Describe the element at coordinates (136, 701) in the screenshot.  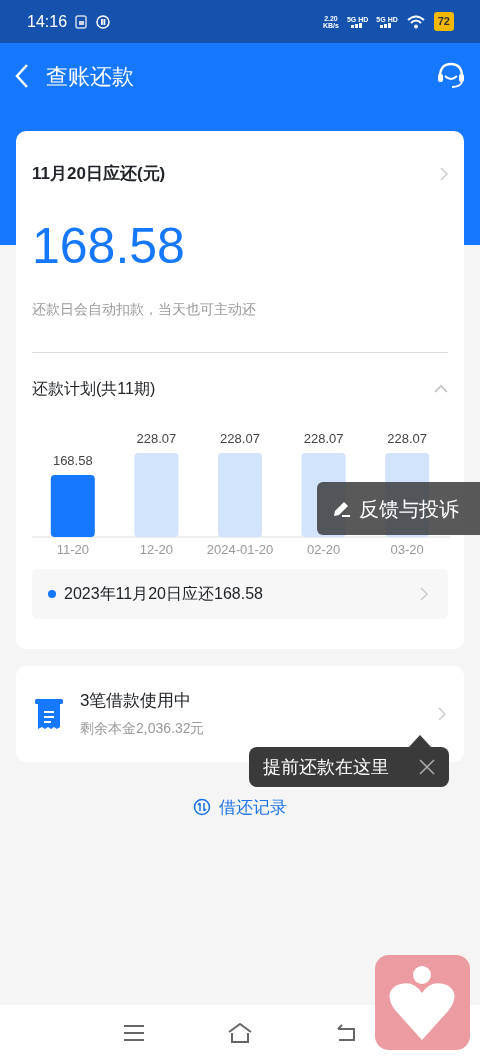
I see `loans-title: 3笔借款使用中` at that location.